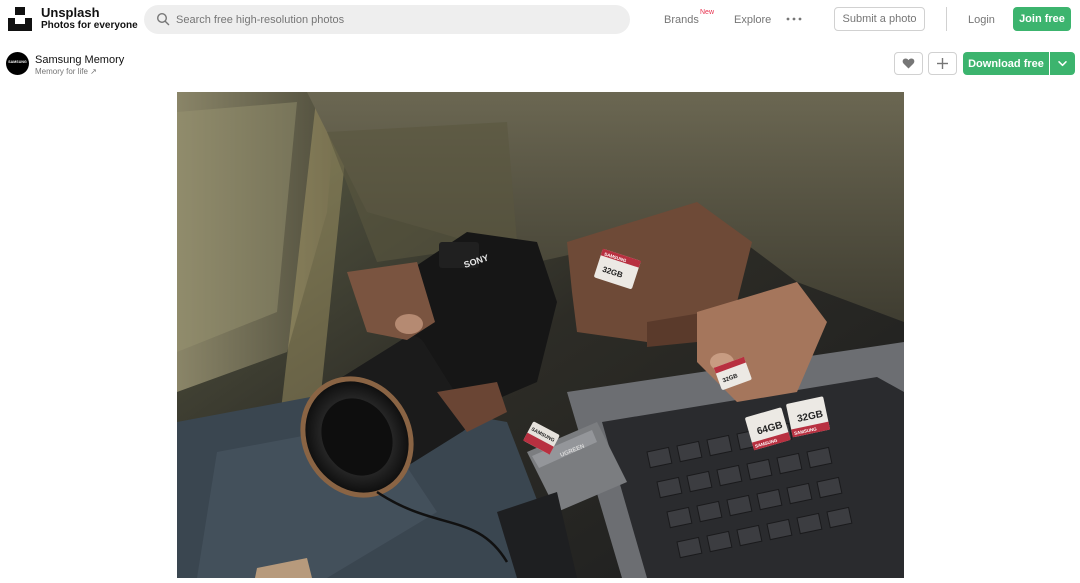 This screenshot has width=1080, height=583. I want to click on plus-icon, so click(942, 63).